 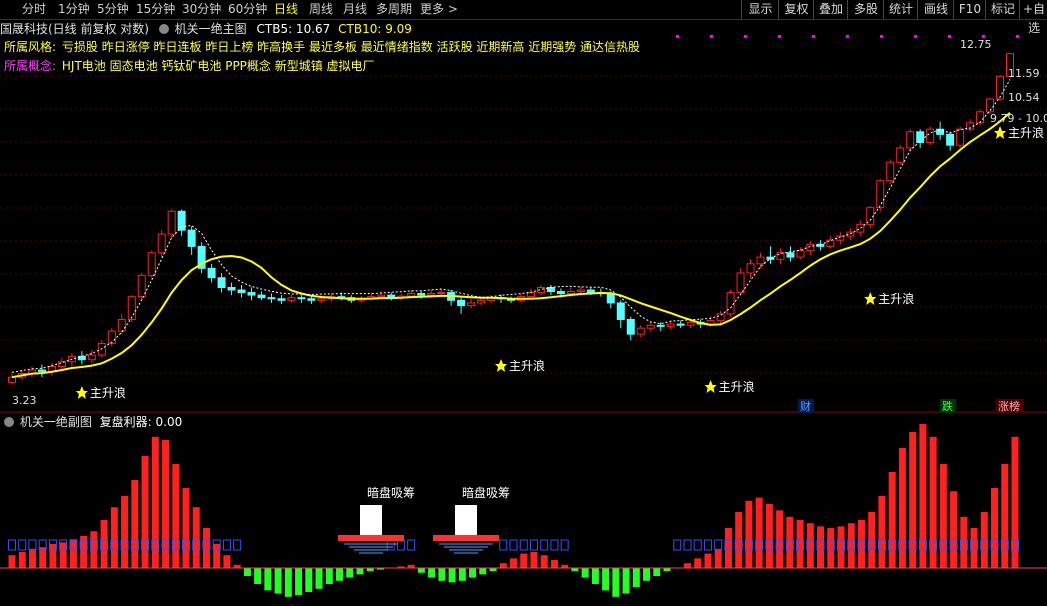 What do you see at coordinates (321, 9) in the screenshot?
I see `period-tab-7: 周线` at bounding box center [321, 9].